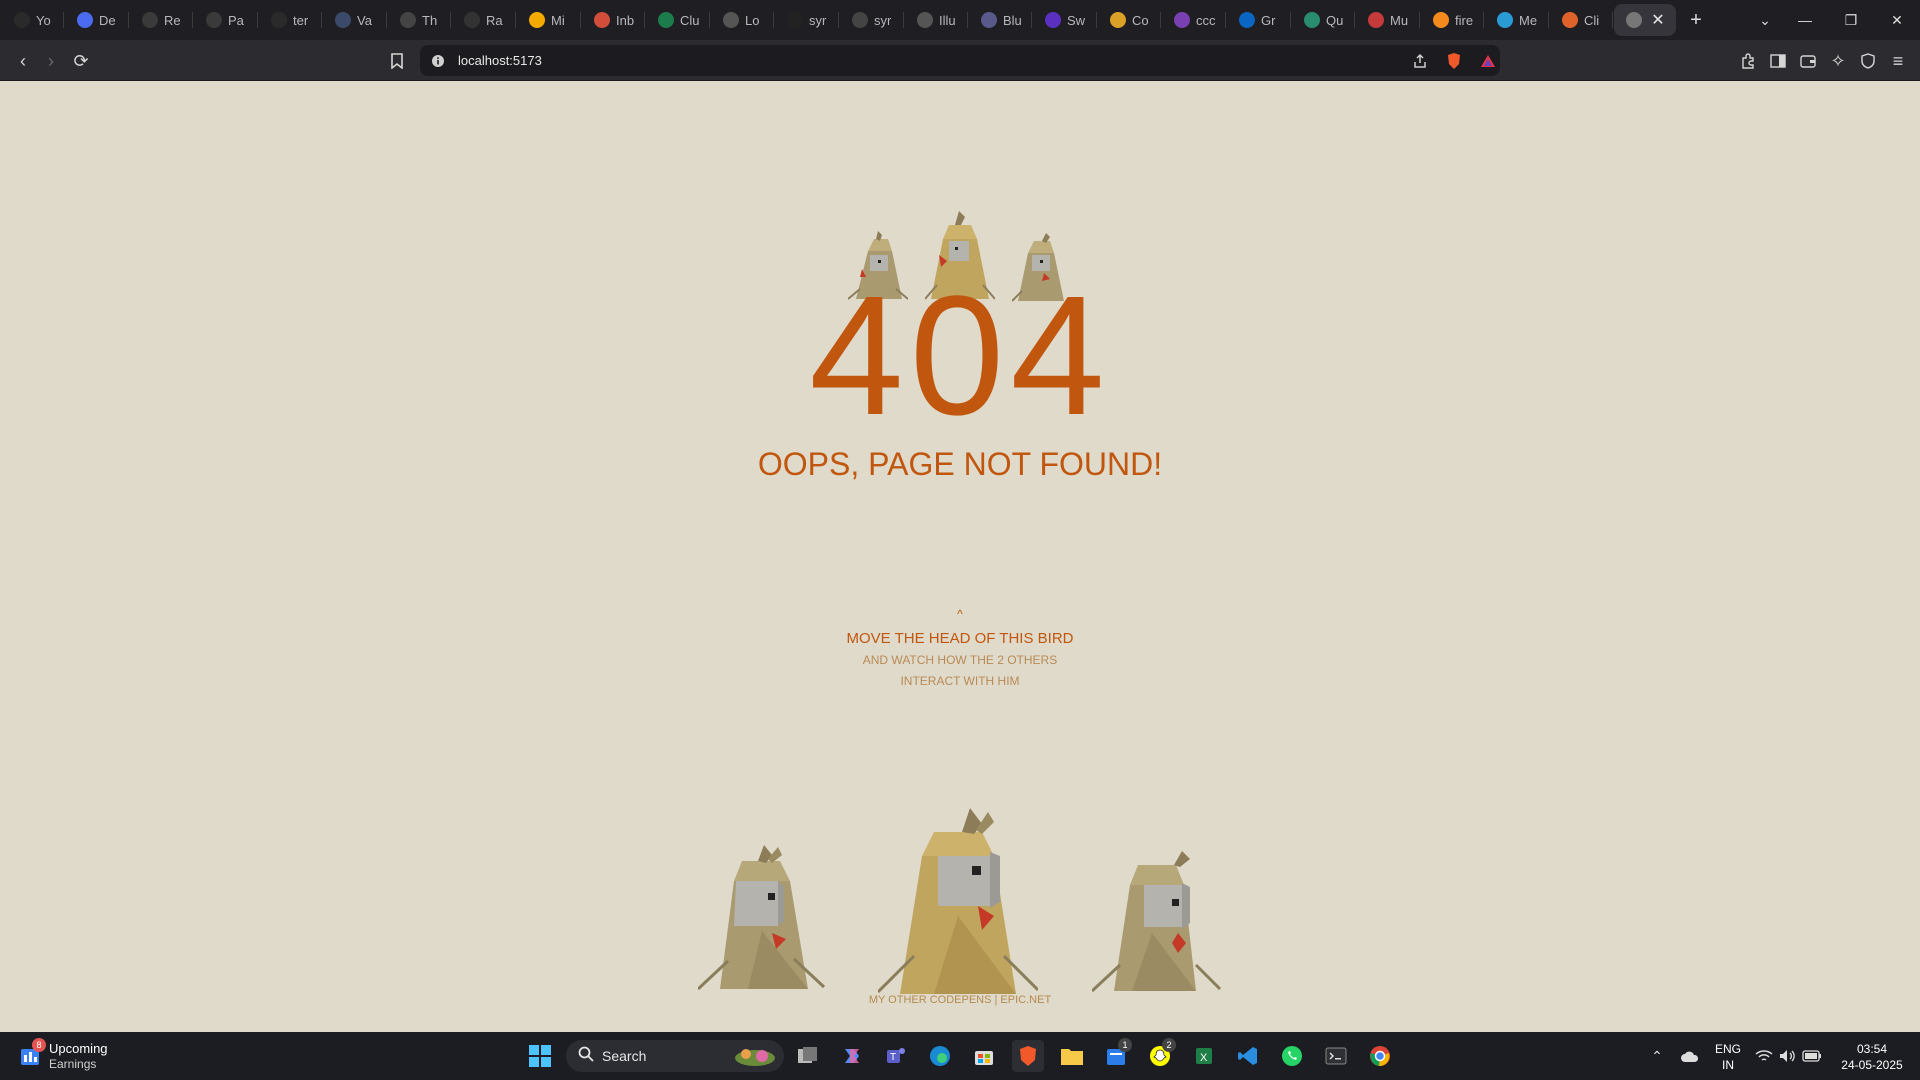 This screenshot has height=1080, width=1920. Describe the element at coordinates (1581, 20) in the screenshot. I see `tab-24: Cli` at that location.